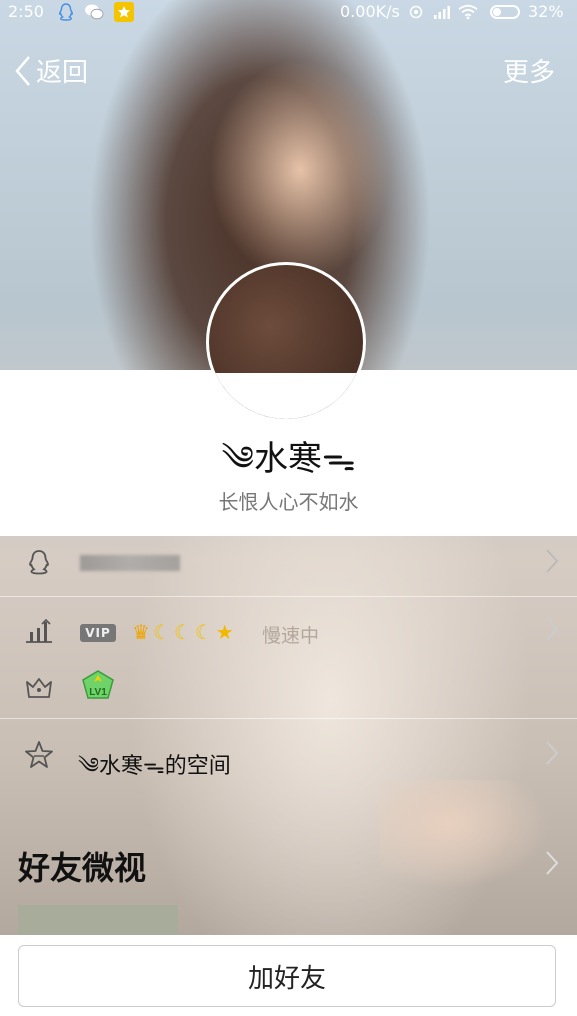  I want to click on vip-badge: VIP, so click(98, 633).